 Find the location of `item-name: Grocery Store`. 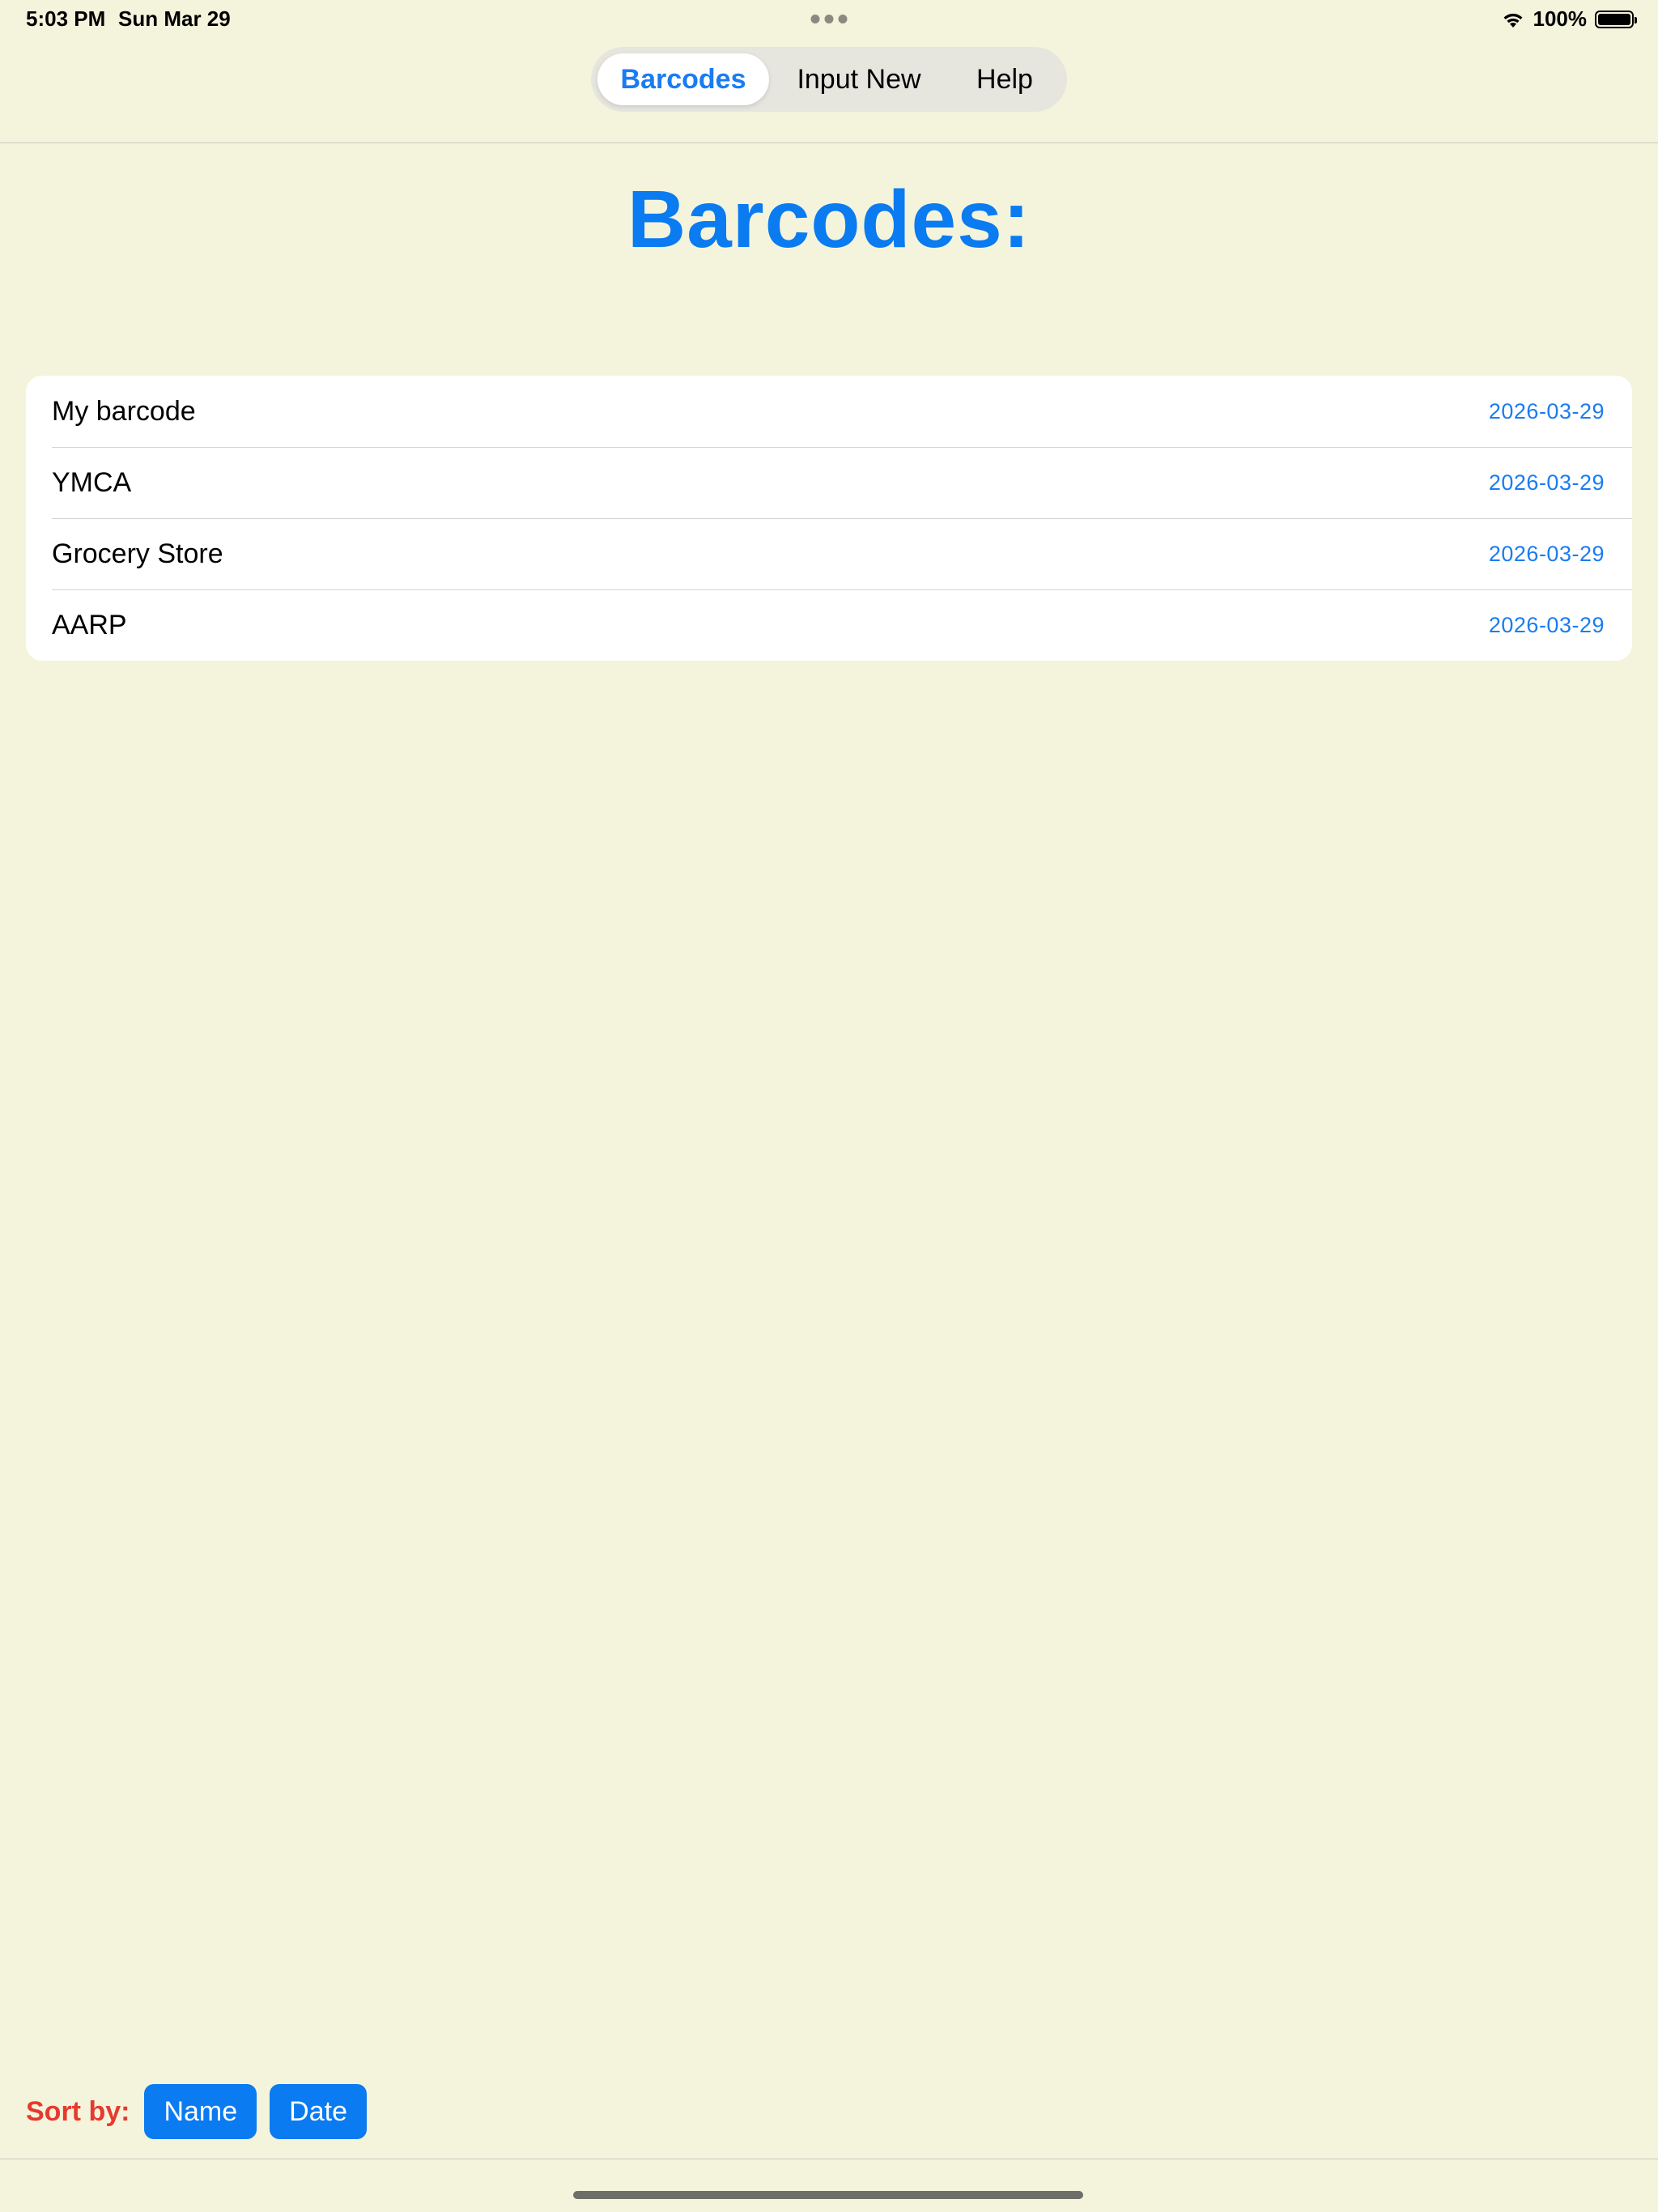

item-name: Grocery Store is located at coordinates (137, 553).